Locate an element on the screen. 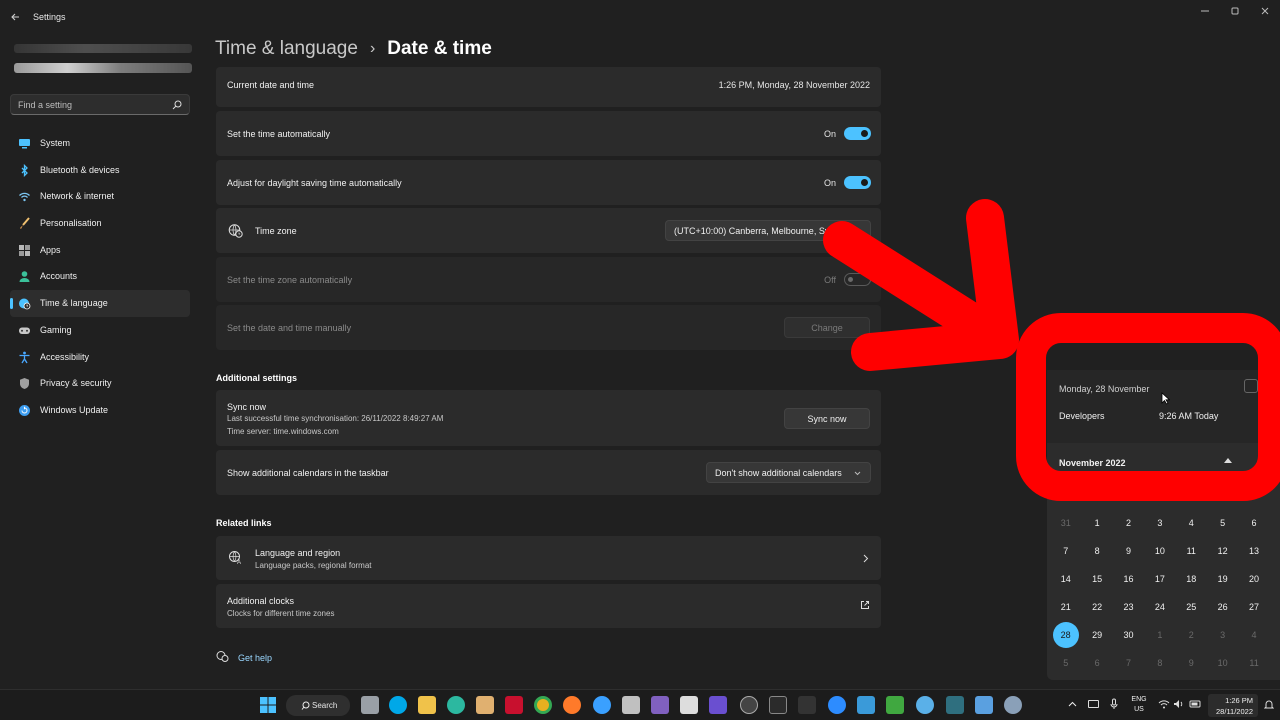  taskbar-clock: 1:26 PM 28/11/2022 is located at coordinates (1233, 705).